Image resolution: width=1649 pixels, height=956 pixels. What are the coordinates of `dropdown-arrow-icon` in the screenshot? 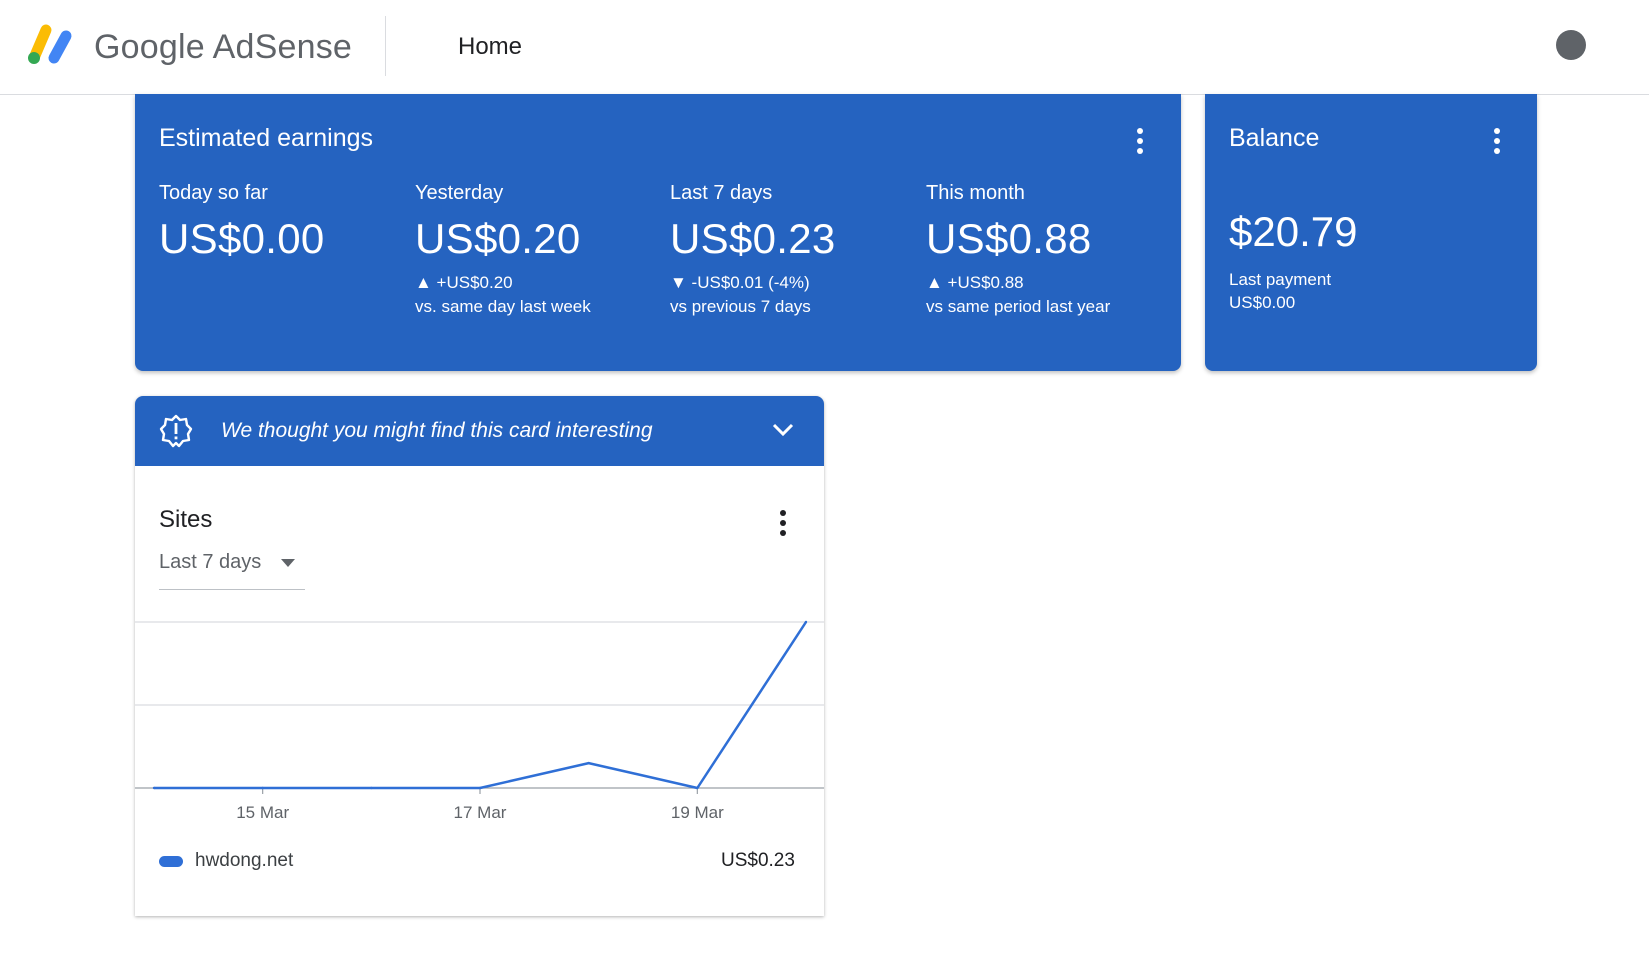 It's located at (288, 563).